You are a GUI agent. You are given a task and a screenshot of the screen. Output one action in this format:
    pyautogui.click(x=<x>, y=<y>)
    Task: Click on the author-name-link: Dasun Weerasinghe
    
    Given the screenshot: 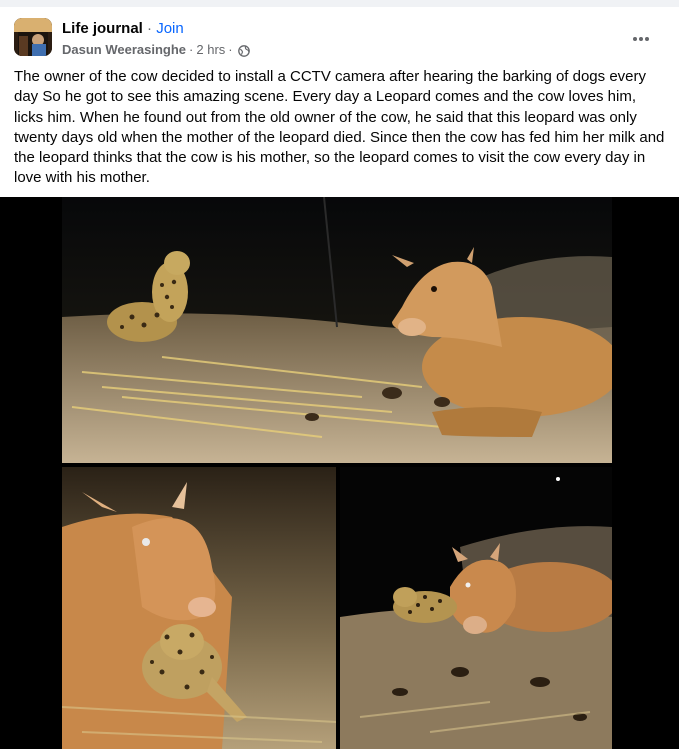 What is the action you would take?
    pyautogui.click(x=124, y=49)
    